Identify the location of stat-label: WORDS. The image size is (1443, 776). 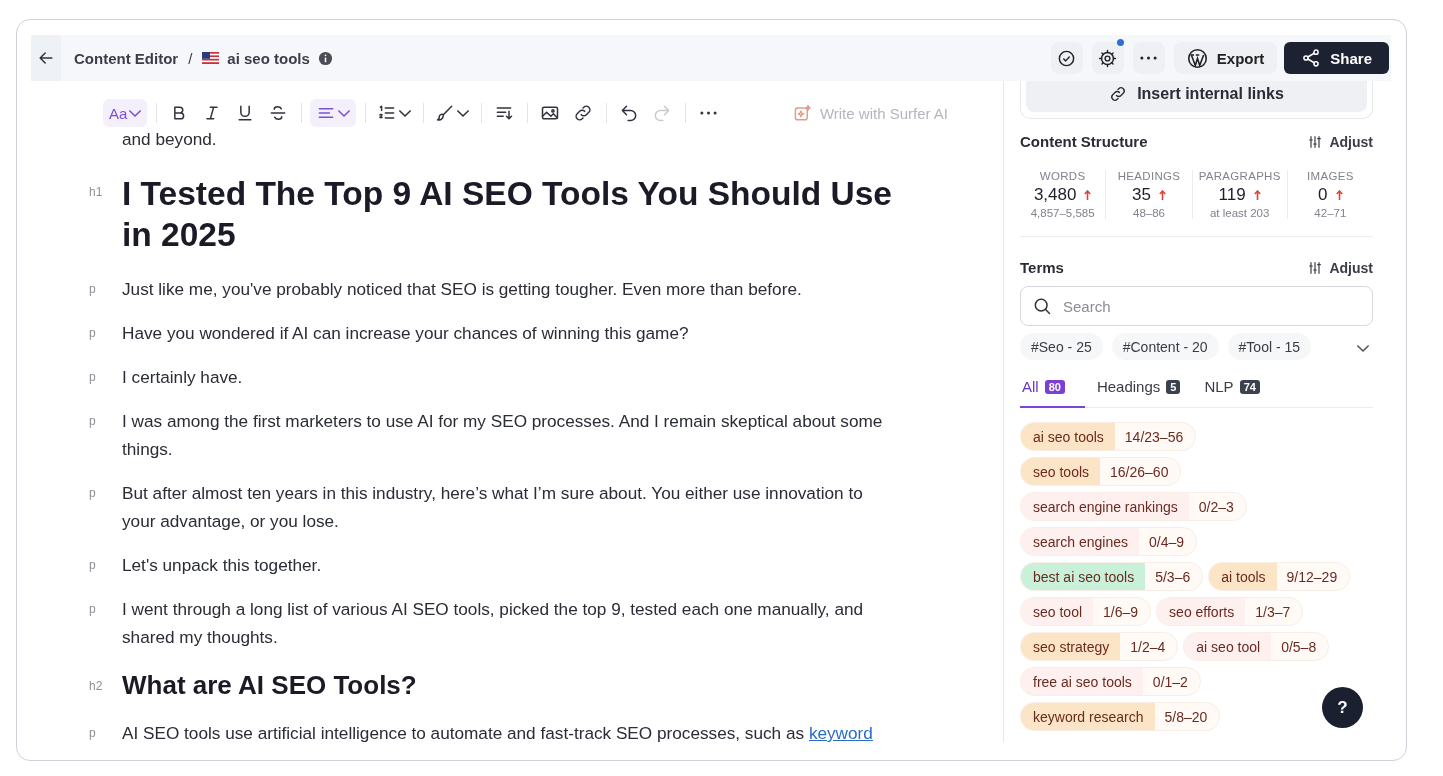
(1062, 176).